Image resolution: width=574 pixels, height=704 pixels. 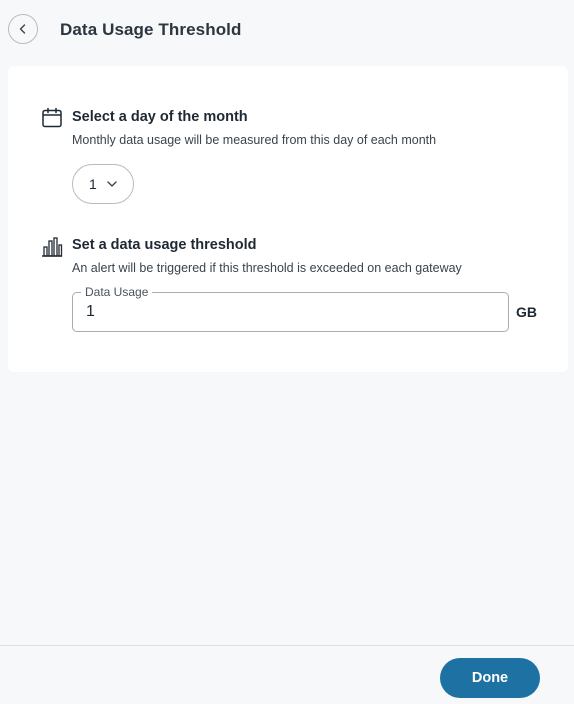 I want to click on day-section-title: Select a day of the month, so click(x=160, y=117).